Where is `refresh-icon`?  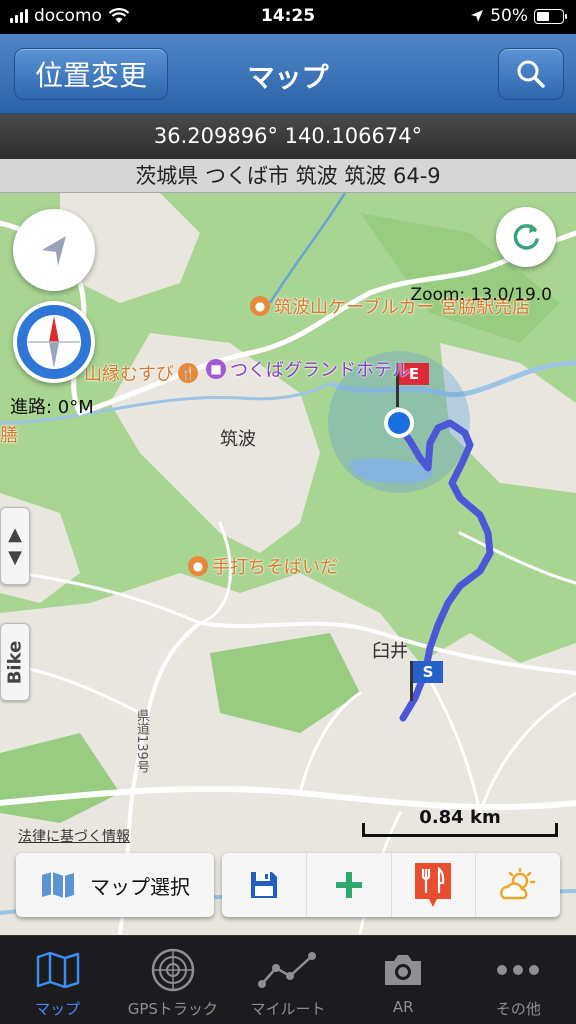 refresh-icon is located at coordinates (526, 237).